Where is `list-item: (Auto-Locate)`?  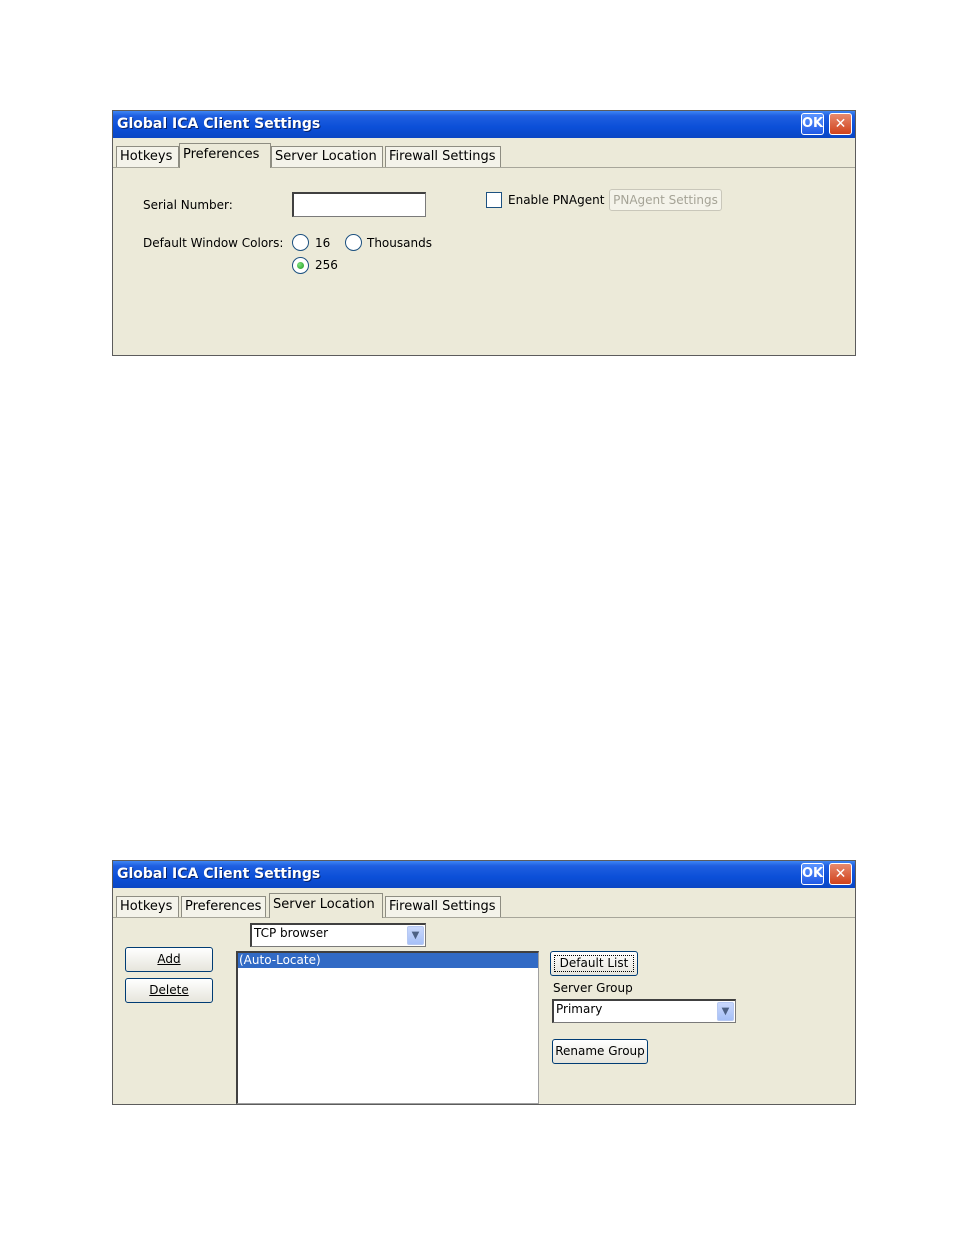
list-item: (Auto-Locate) is located at coordinates (388, 960).